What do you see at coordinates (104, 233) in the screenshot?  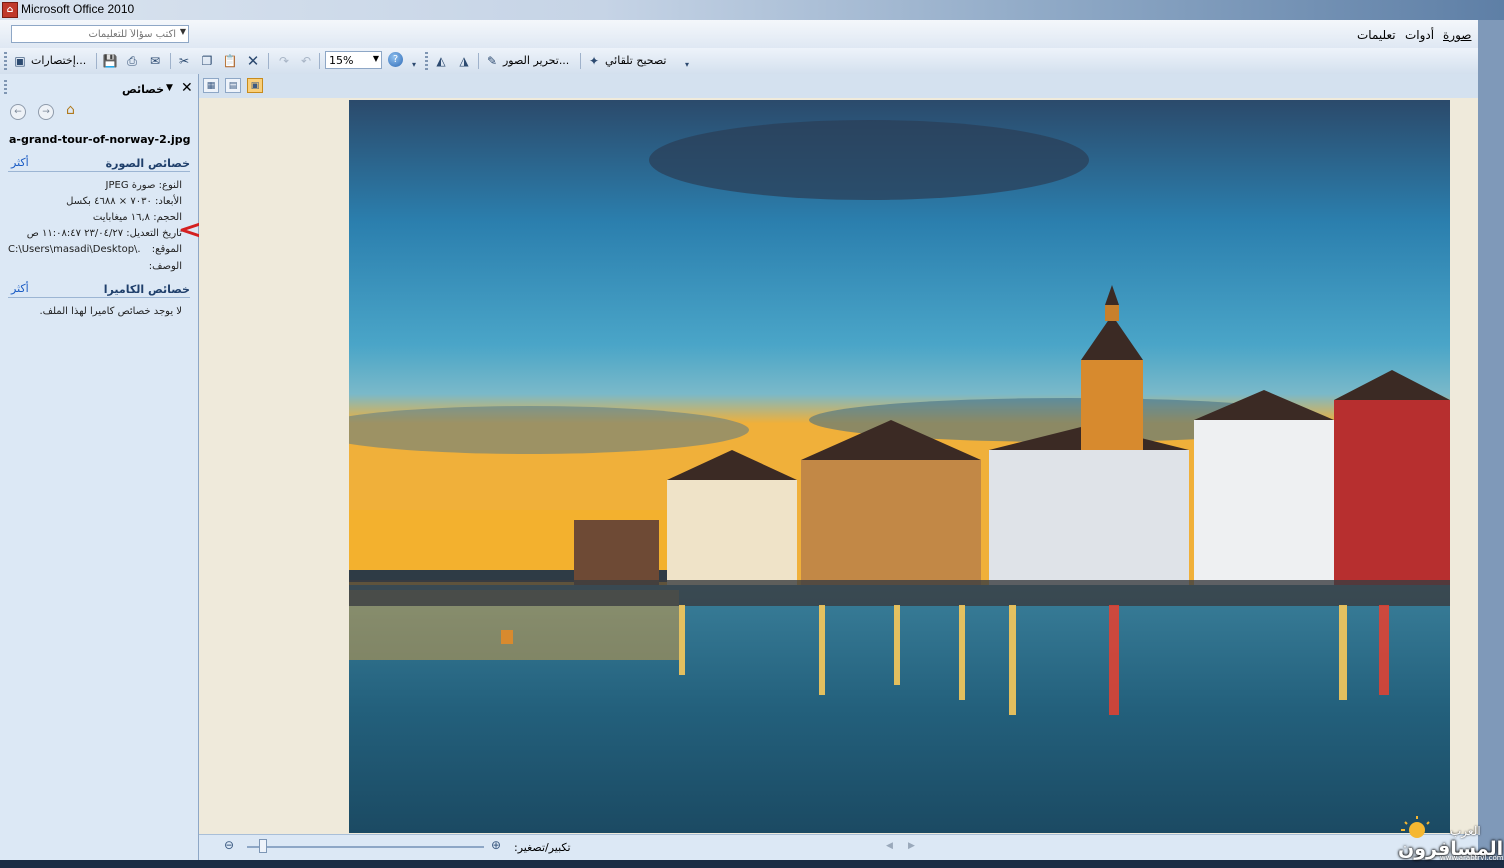 I see `property-modified: تاريخ التعديل: ٢٣/٠٤/٢٧ ١١:٠٨:٤٧ ص` at bounding box center [104, 233].